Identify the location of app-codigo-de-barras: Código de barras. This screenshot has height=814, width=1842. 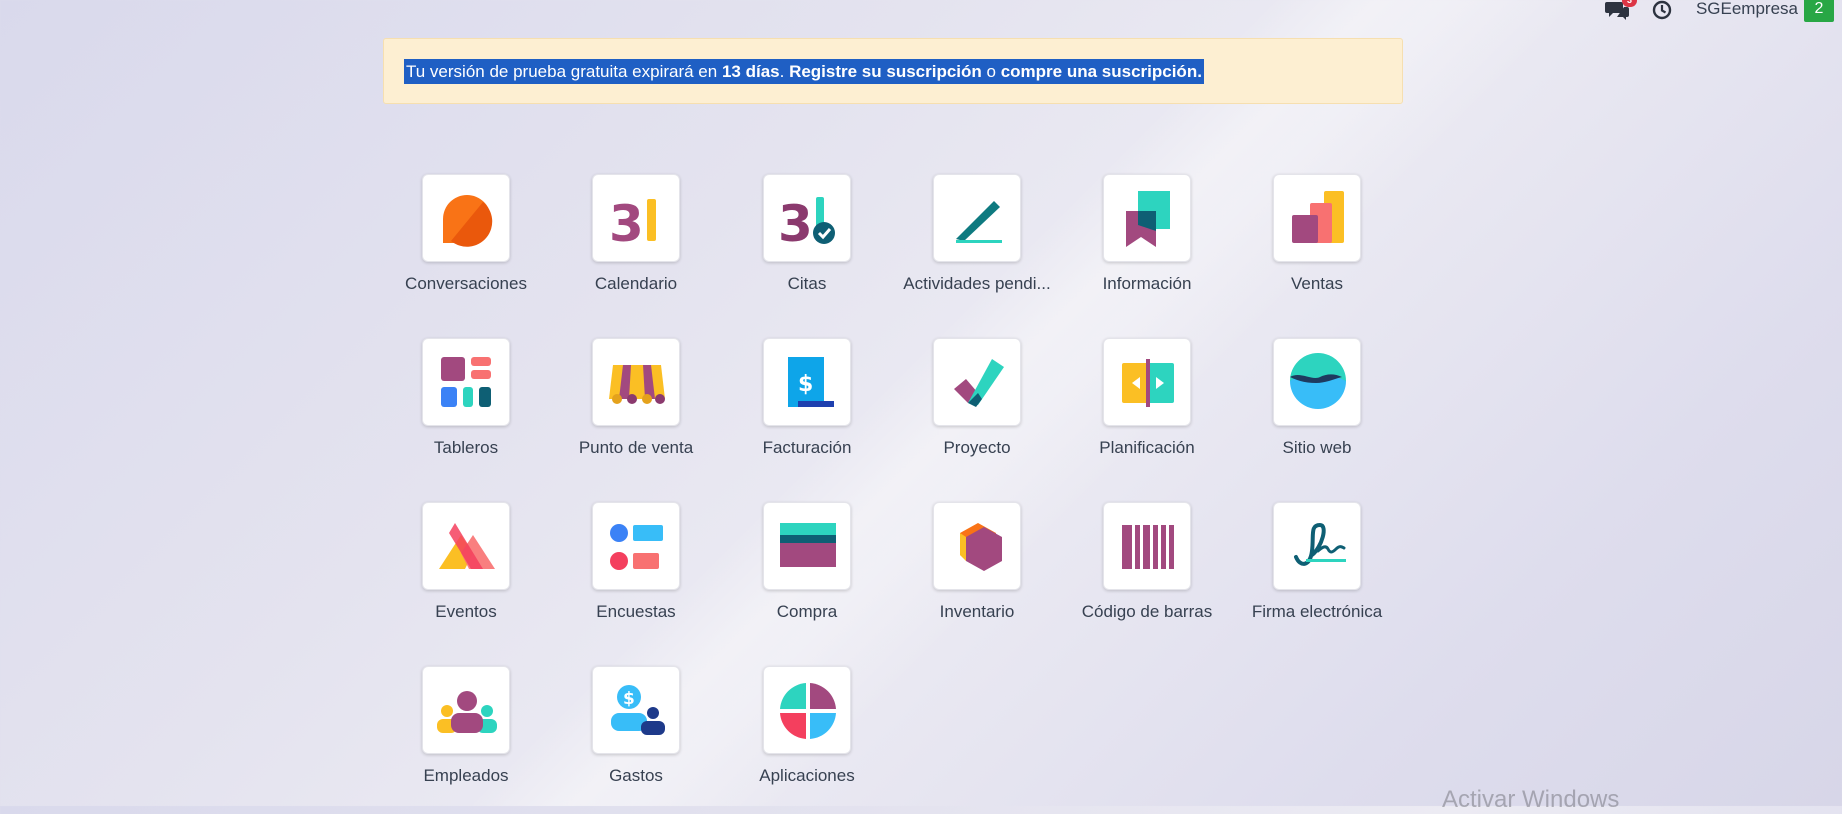
(1147, 572).